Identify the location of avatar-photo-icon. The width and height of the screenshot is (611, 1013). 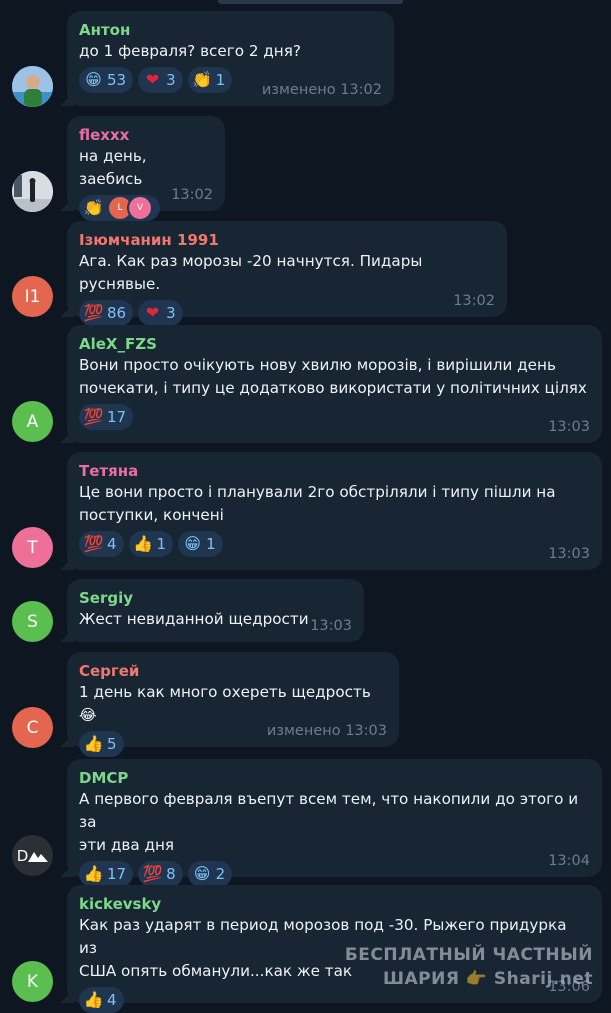
(32, 86).